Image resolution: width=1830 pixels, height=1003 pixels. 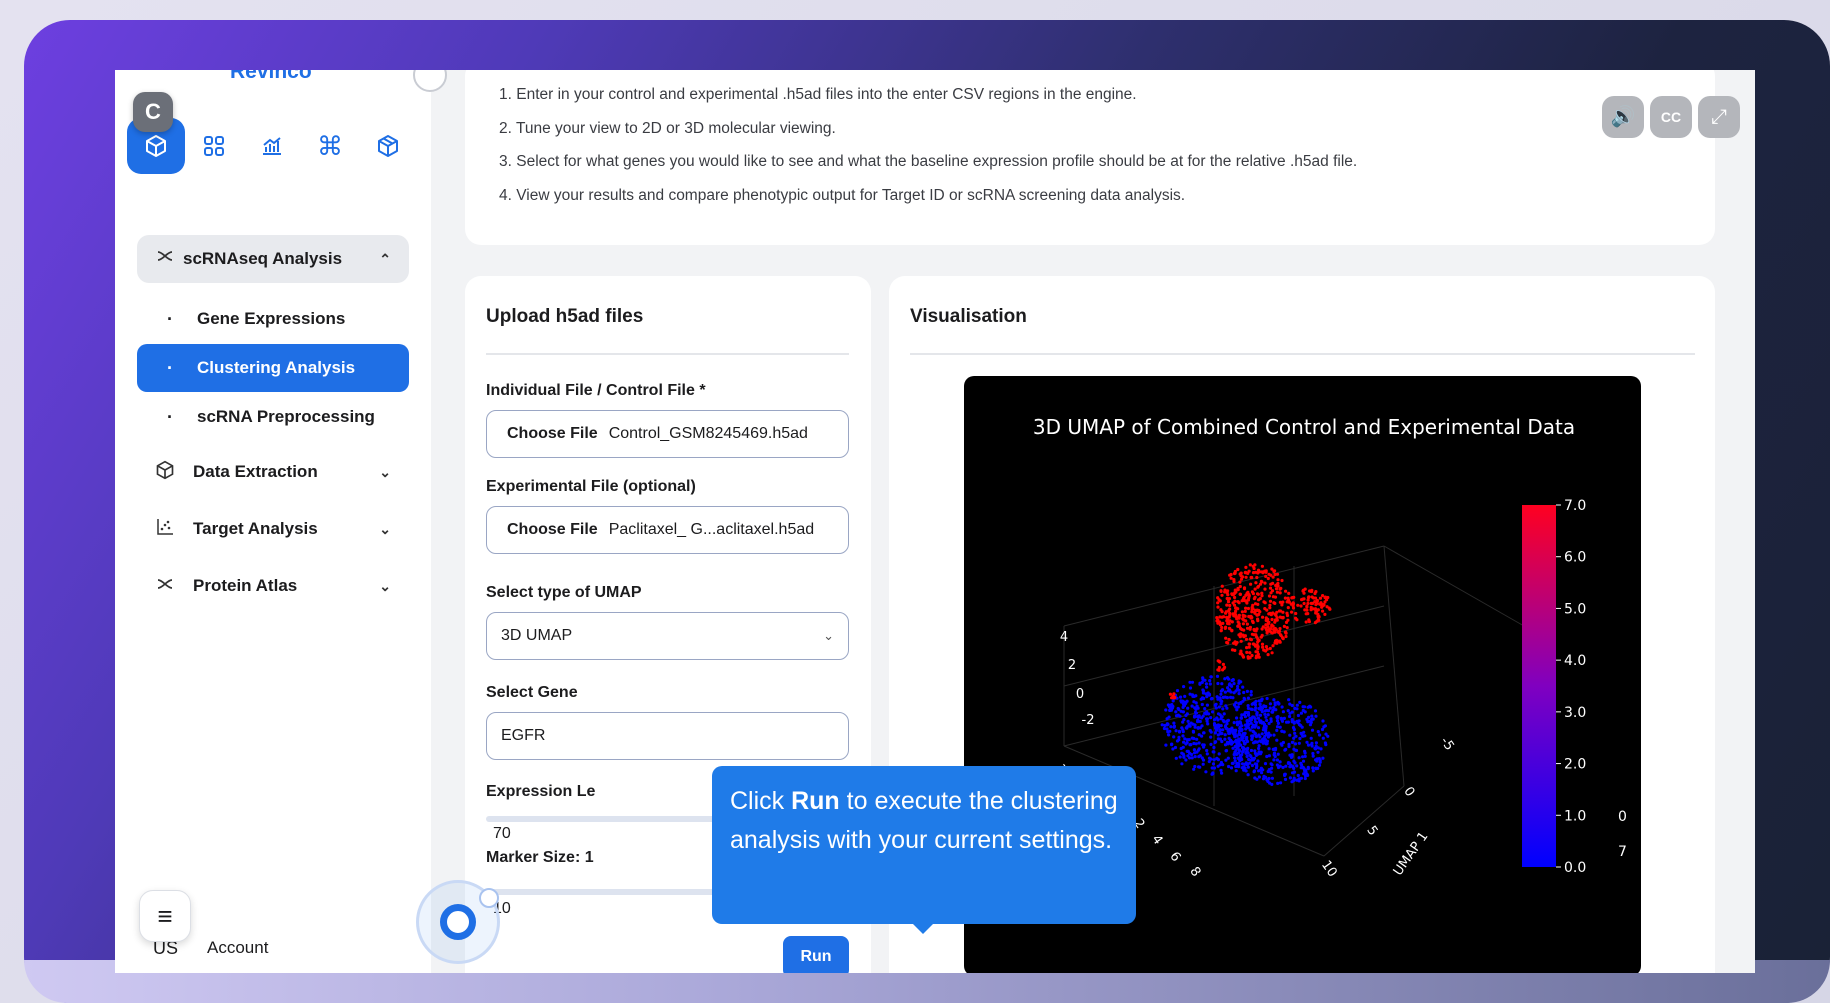 I want to click on chart-icon, so click(x=272, y=146).